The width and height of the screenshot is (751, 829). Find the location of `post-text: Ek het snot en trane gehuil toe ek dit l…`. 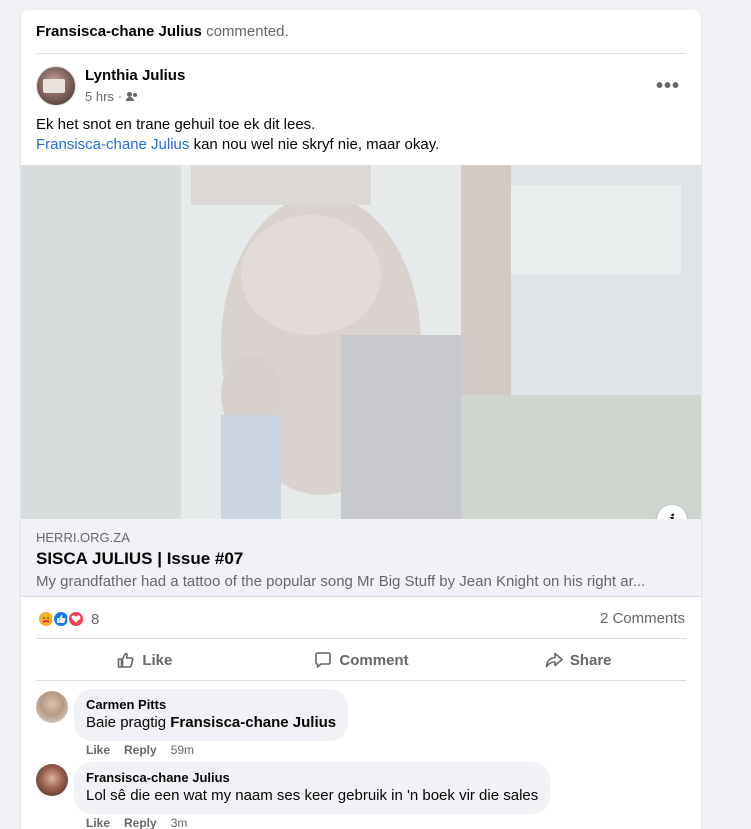

post-text: Ek het snot en trane gehuil toe ek dit l… is located at coordinates (361, 135).